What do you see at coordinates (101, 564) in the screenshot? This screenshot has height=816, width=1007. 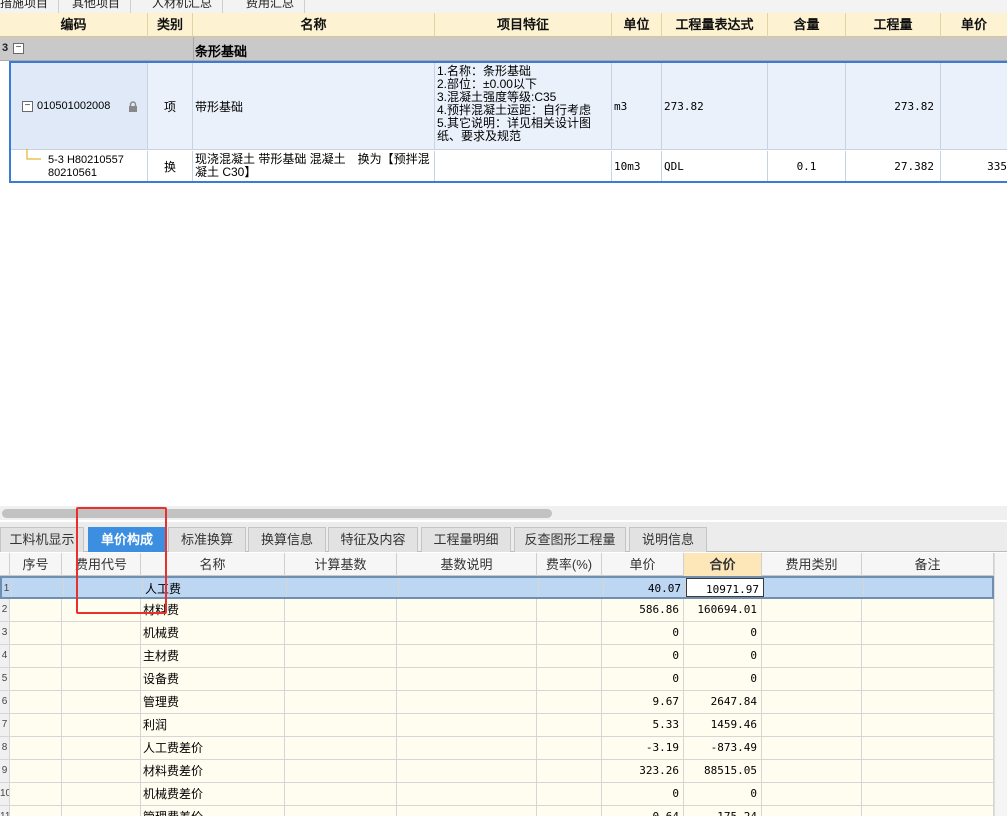 I see `col-fee-code: 费用代号` at bounding box center [101, 564].